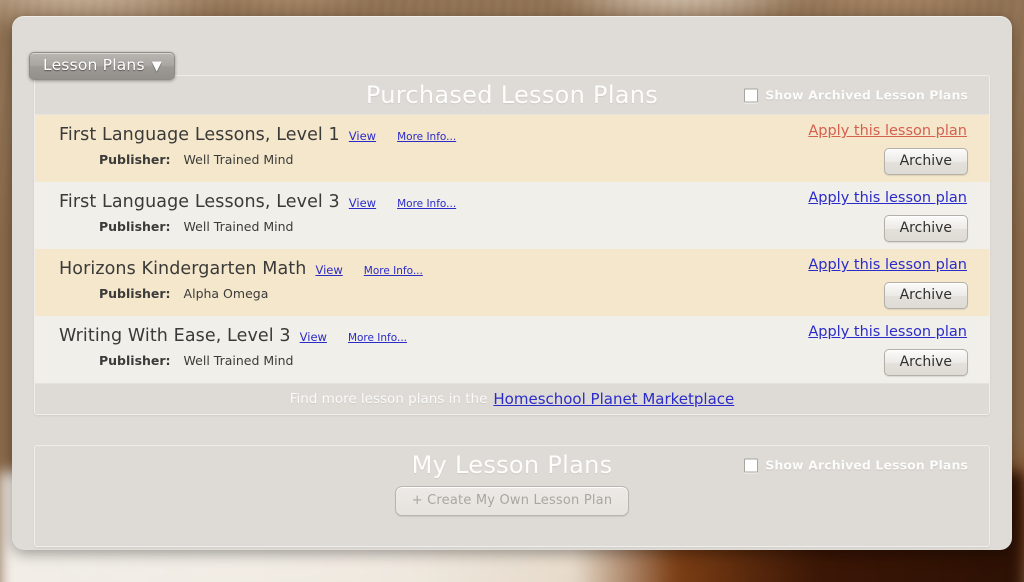  Describe the element at coordinates (512, 501) in the screenshot. I see `create-my-own-lesson-plan-button: + Create My Own Lesson Plan` at that location.